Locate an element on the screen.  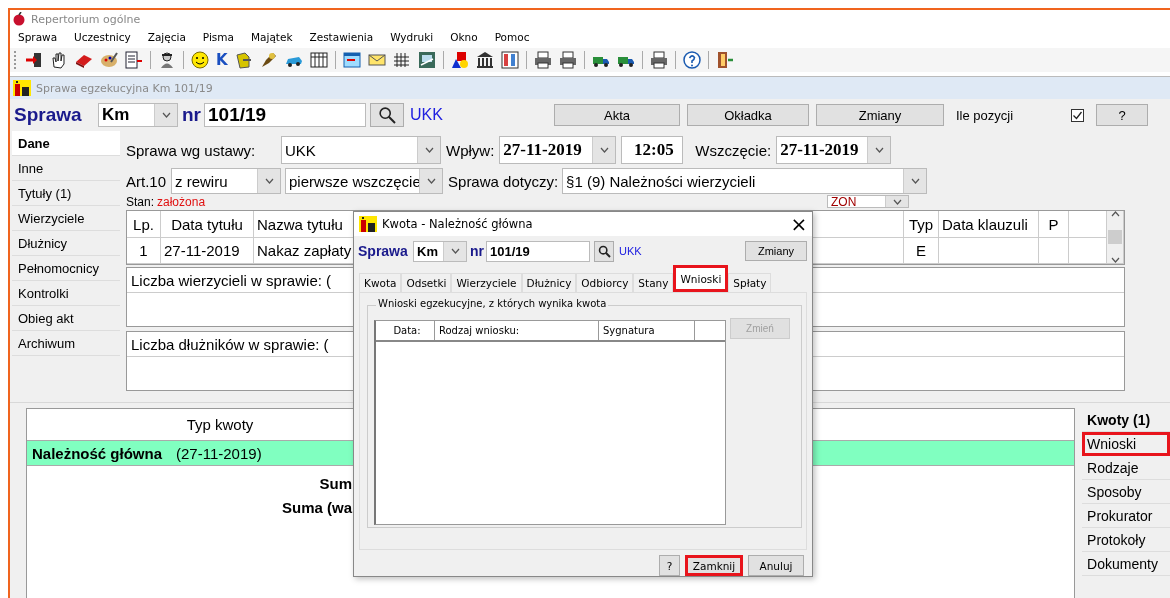
side-tab: Dane is located at coordinates (66, 143).